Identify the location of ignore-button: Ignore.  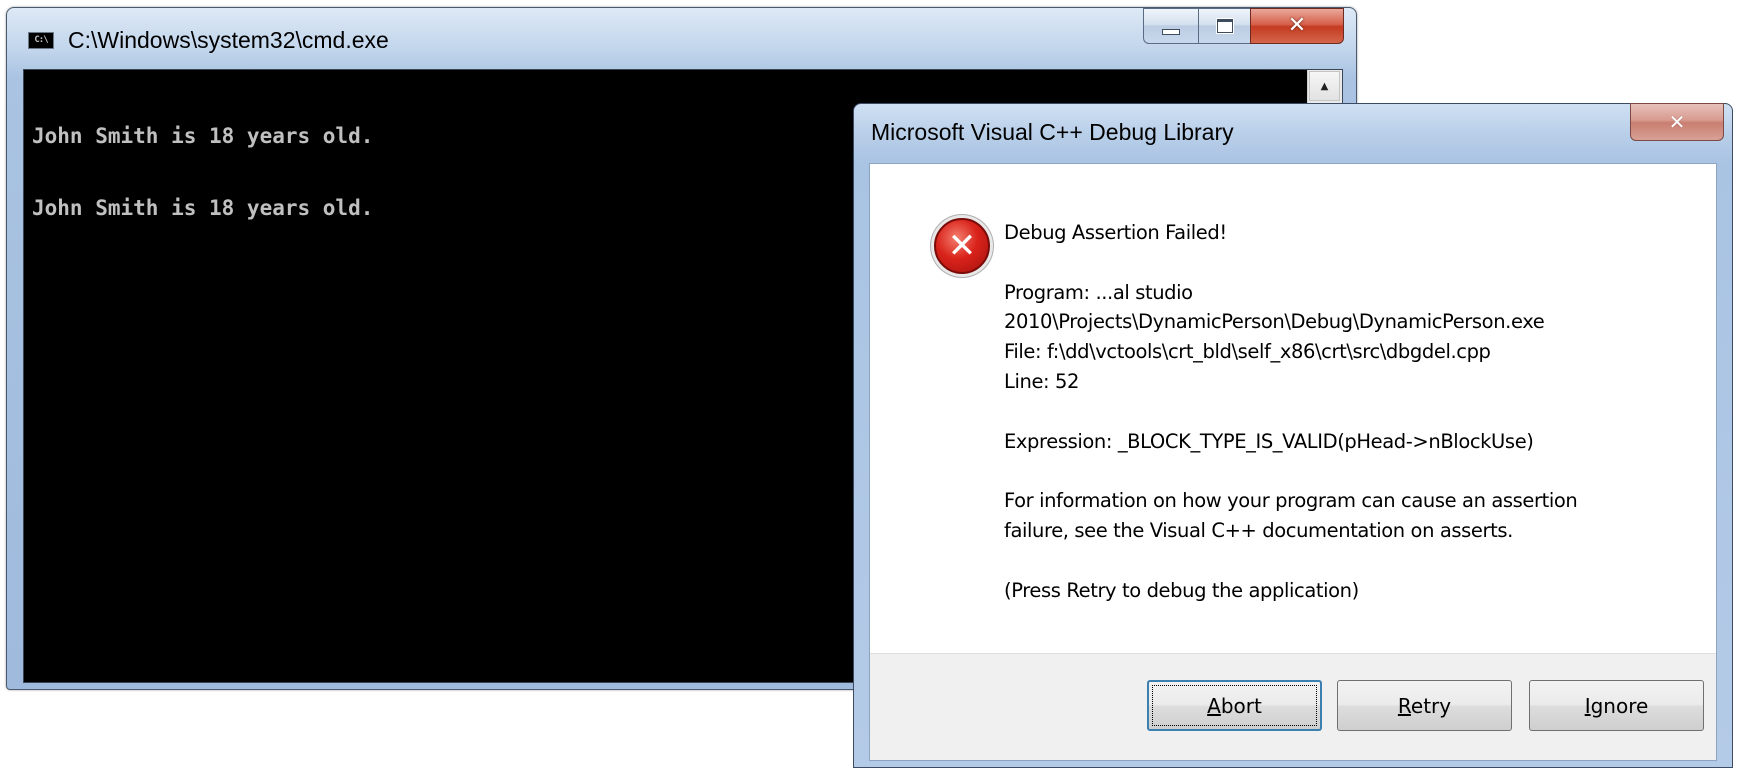
(1616, 705).